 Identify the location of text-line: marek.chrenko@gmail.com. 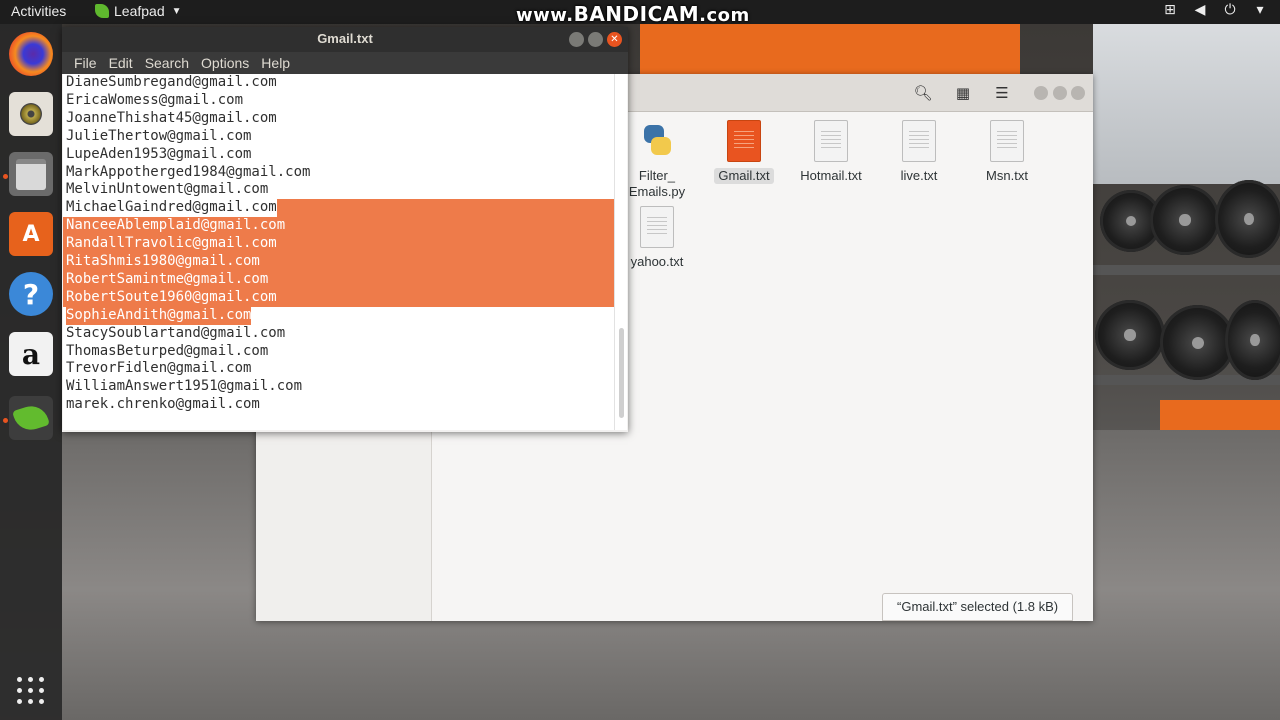
(163, 405).